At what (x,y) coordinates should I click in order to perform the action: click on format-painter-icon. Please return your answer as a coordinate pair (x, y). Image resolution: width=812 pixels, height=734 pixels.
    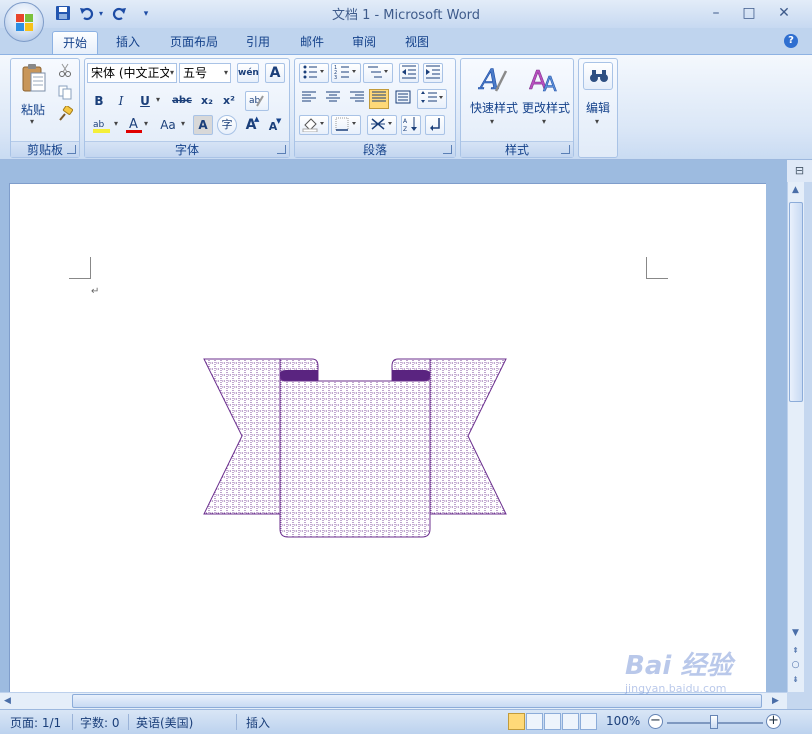
    Looking at the image, I should click on (65, 115).